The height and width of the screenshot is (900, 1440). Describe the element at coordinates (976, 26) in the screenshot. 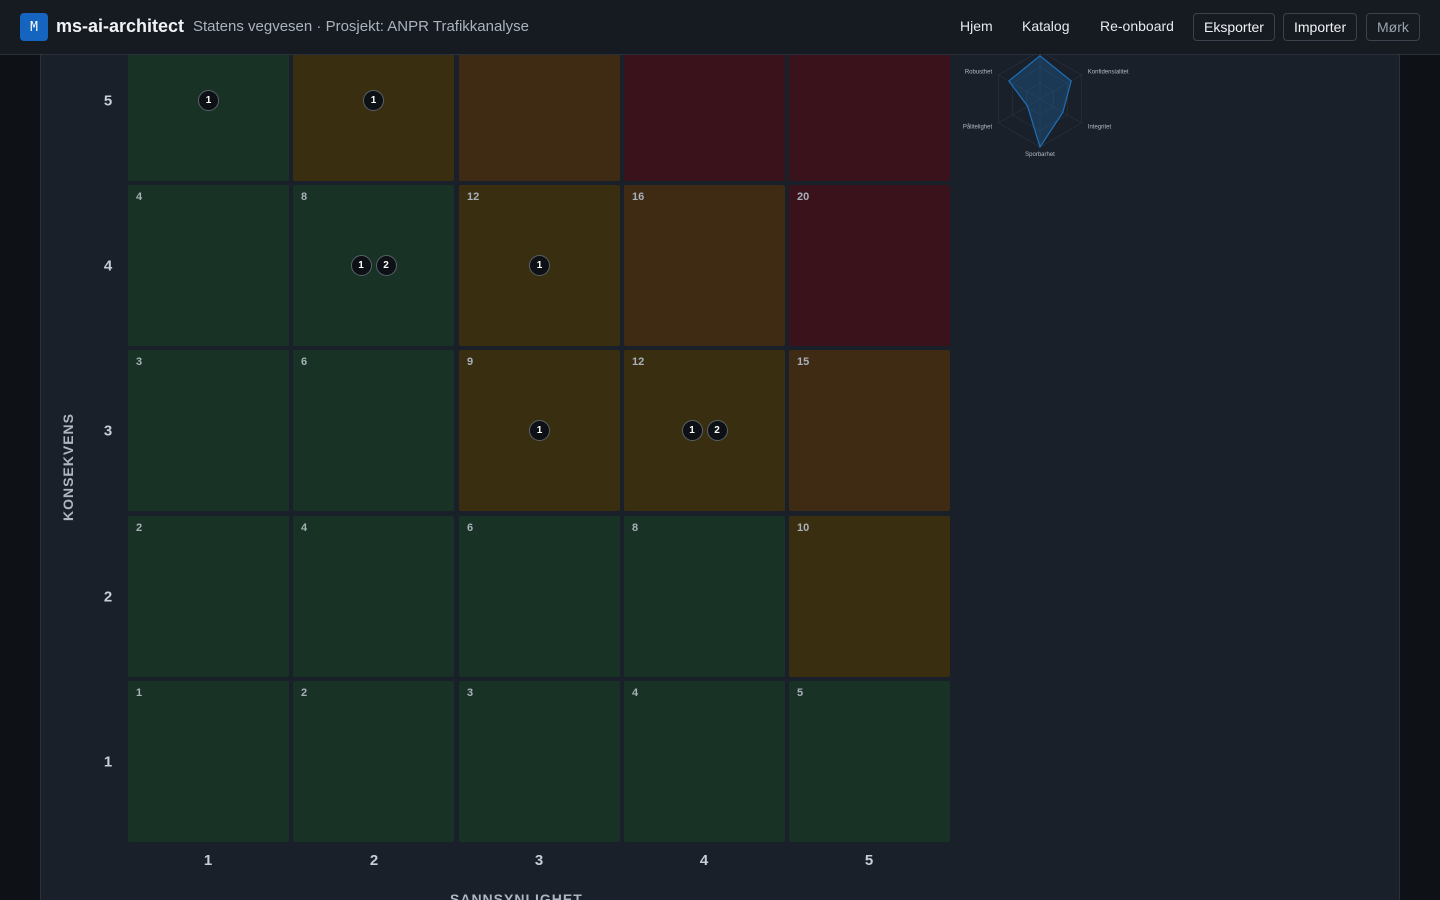

I see `nav-home-link: Hjem` at that location.